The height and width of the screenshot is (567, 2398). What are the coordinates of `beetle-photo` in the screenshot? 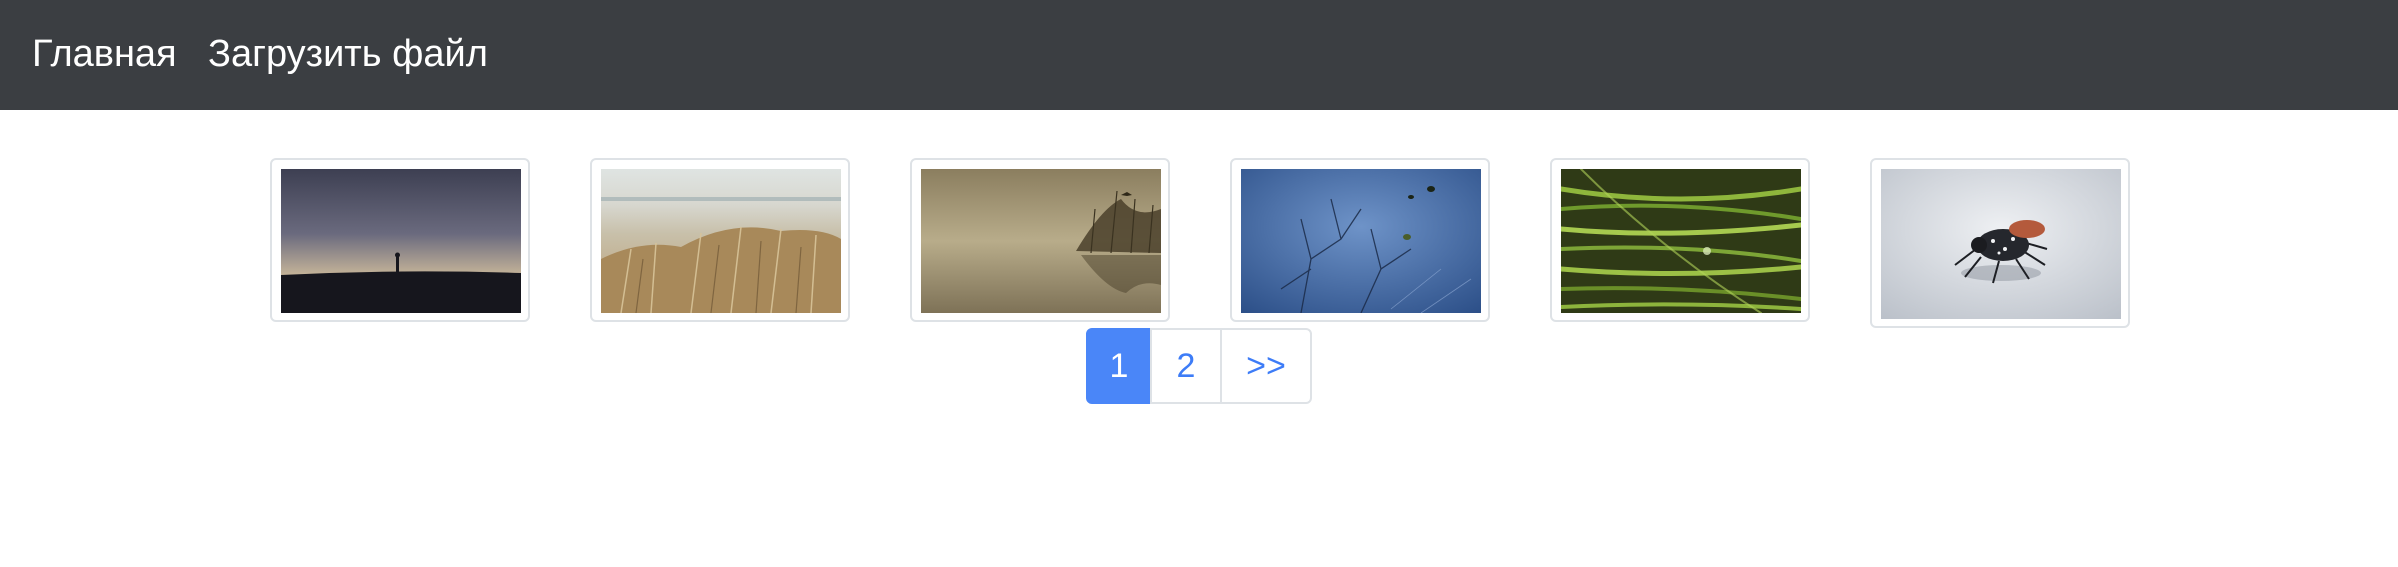 It's located at (2001, 244).